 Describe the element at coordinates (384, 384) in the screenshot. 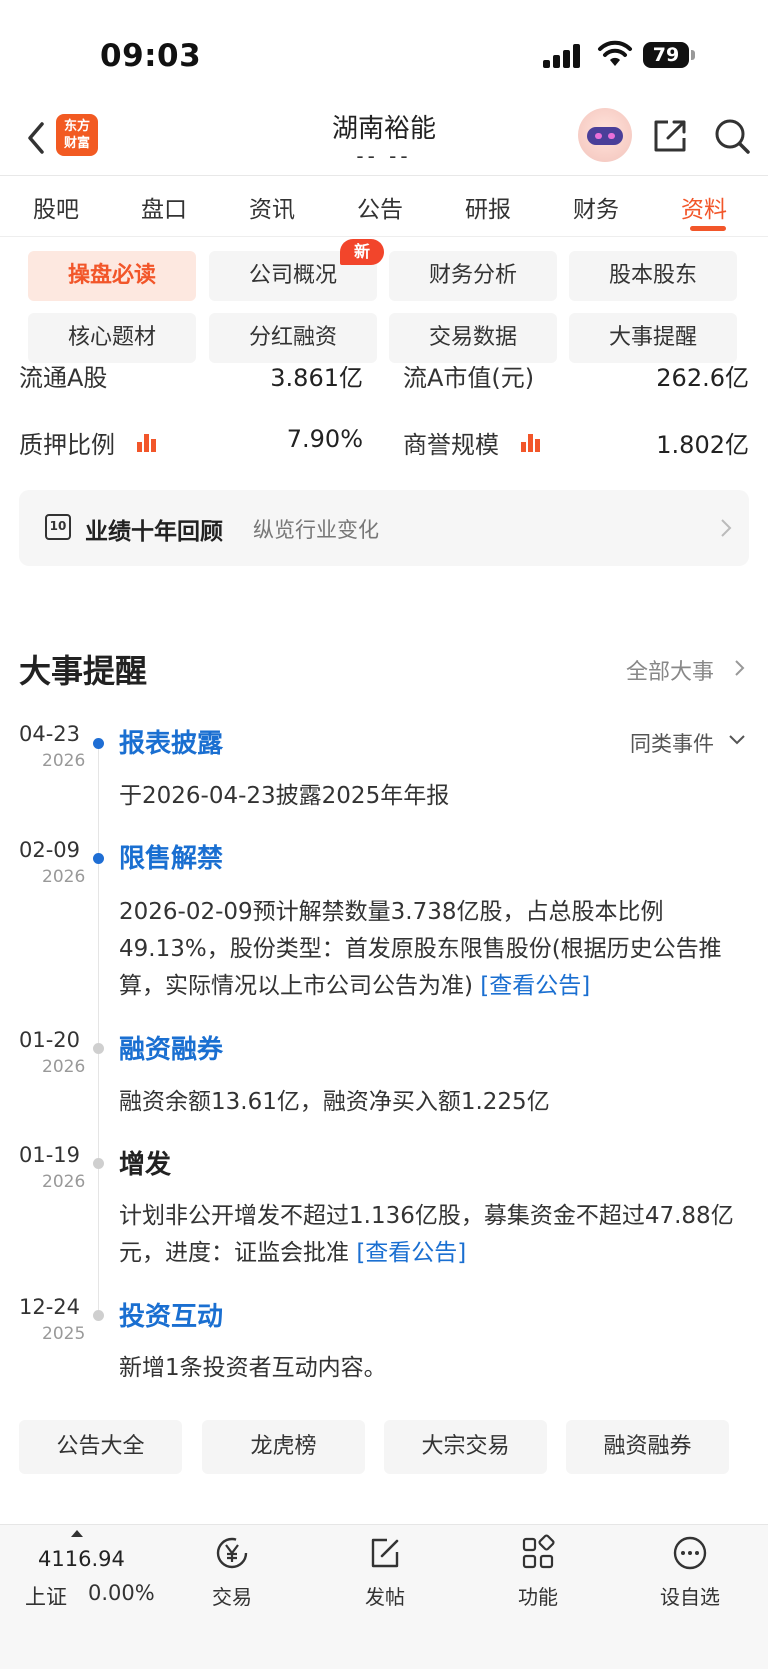

I see `metrics-row-float: 流通A股 3.861亿 流A市值(元) 262.6亿` at that location.